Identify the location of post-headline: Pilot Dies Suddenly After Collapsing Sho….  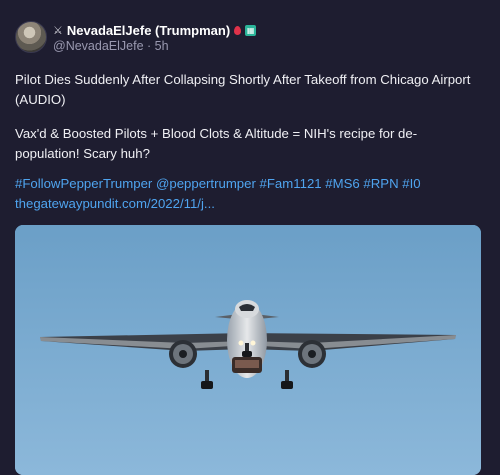
(243, 89).